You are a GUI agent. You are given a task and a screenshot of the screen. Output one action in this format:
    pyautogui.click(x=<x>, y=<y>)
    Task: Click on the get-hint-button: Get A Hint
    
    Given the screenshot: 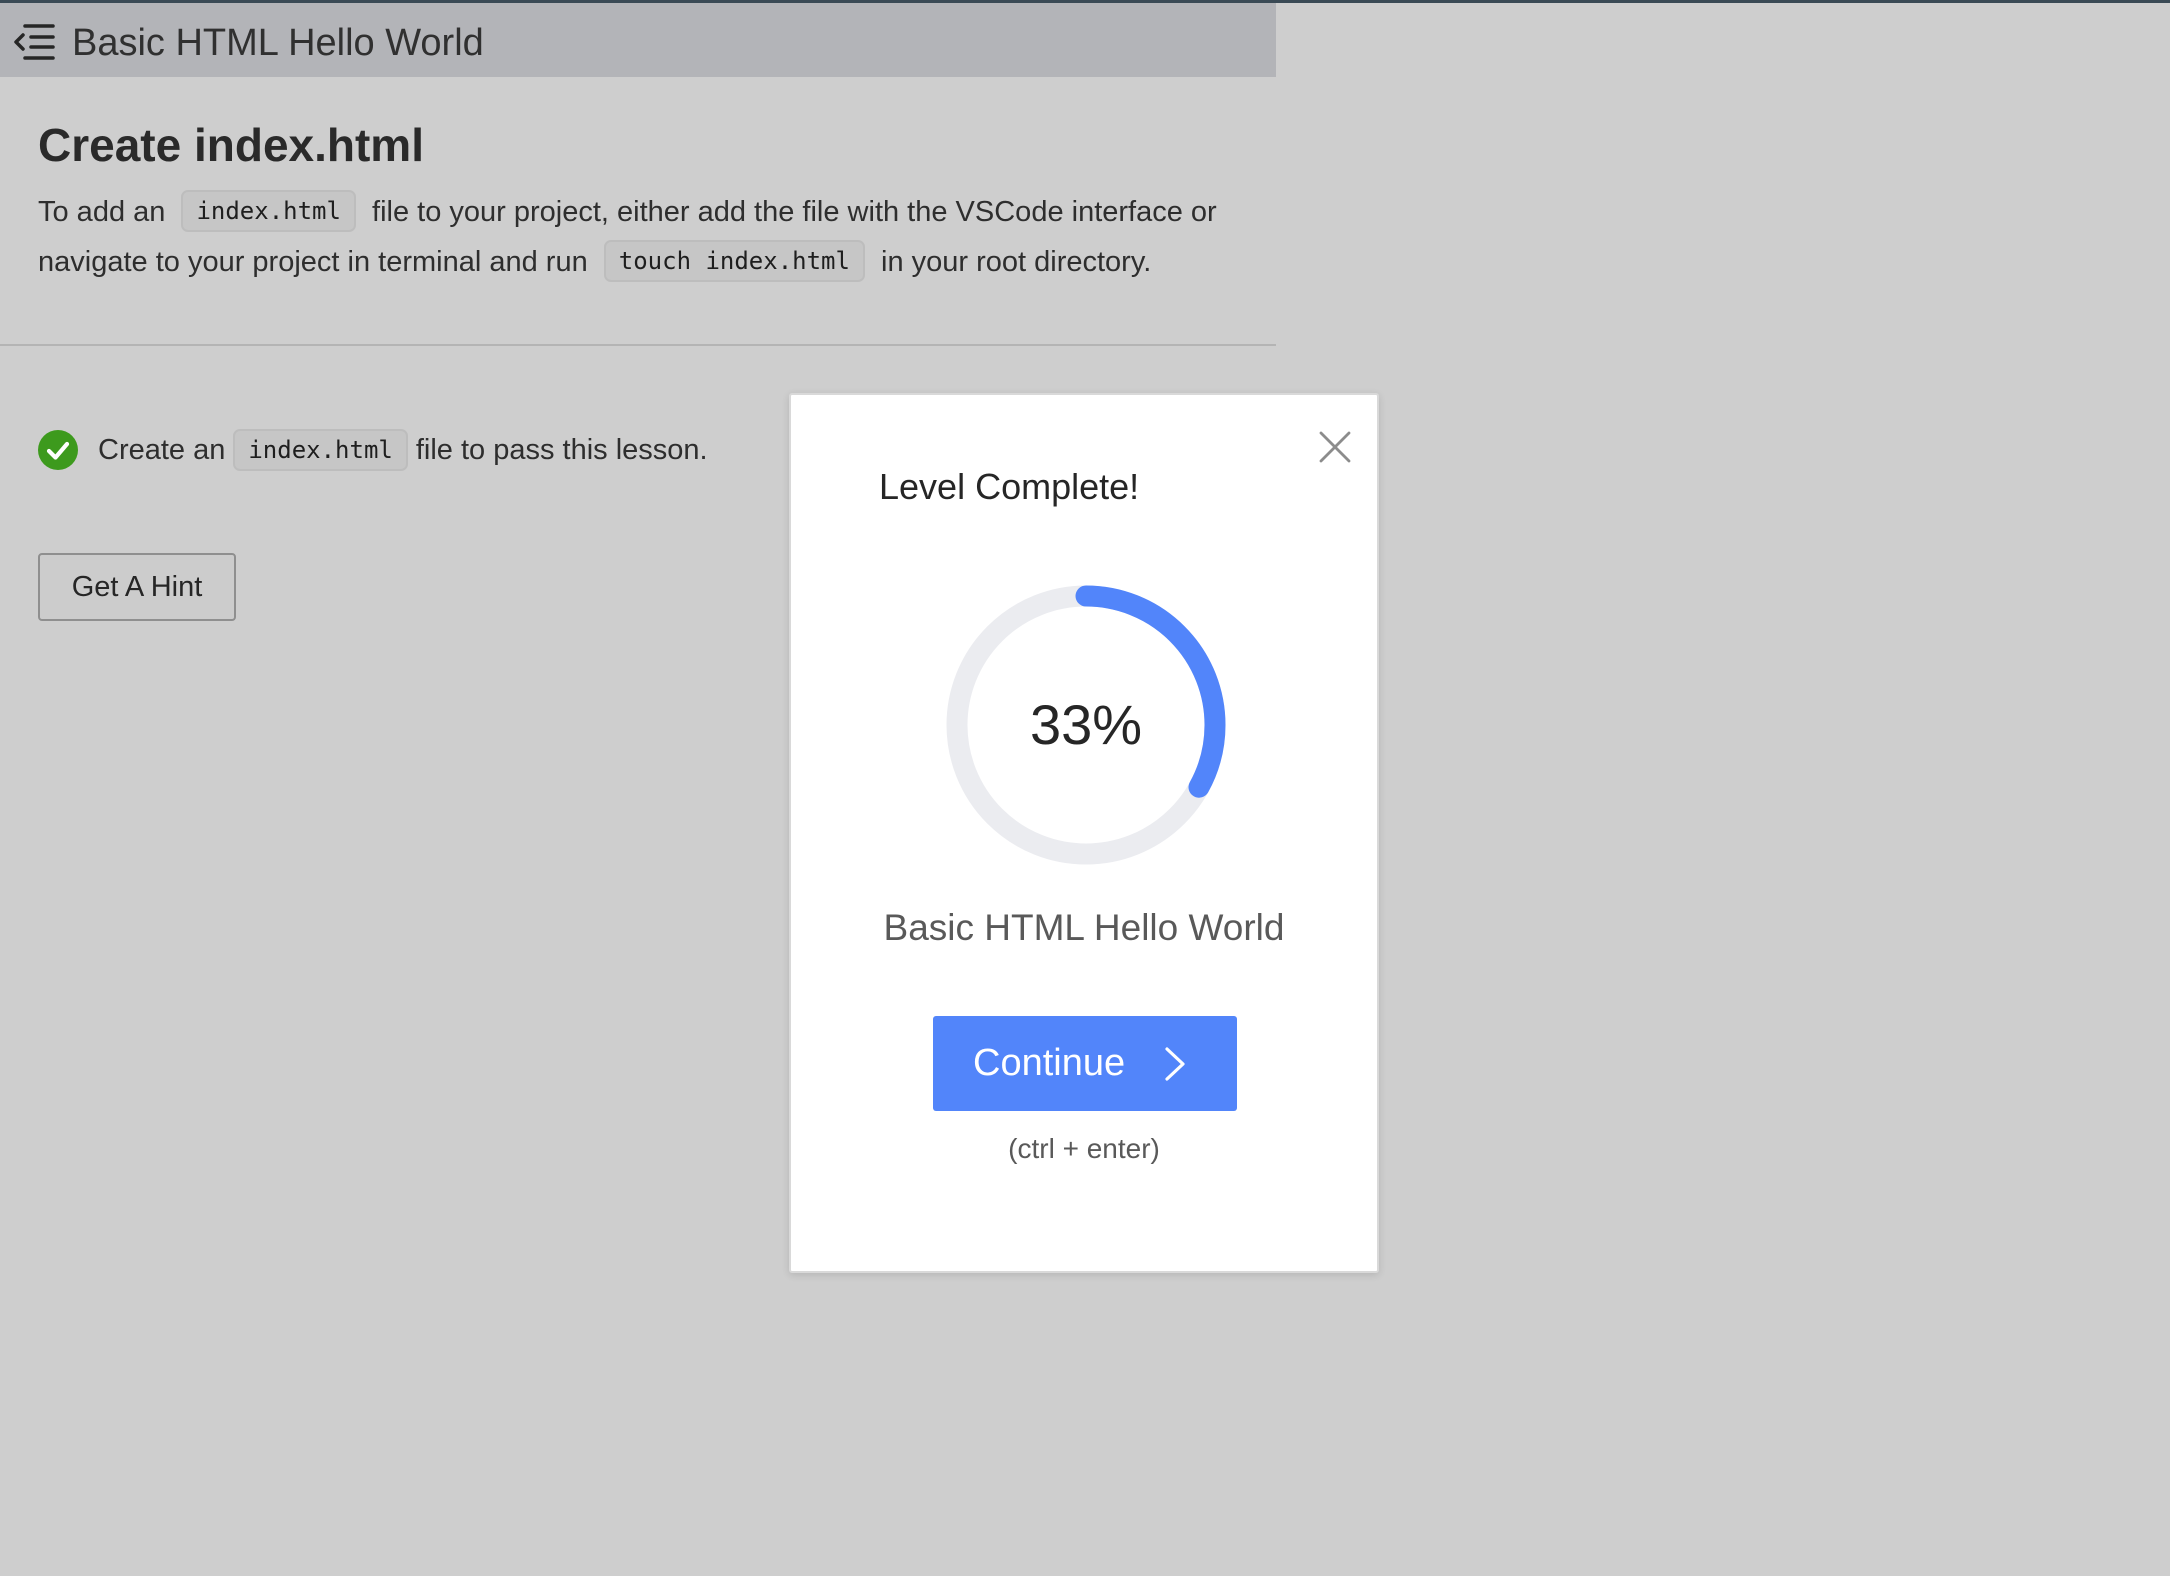 What is the action you would take?
    pyautogui.click(x=137, y=587)
    